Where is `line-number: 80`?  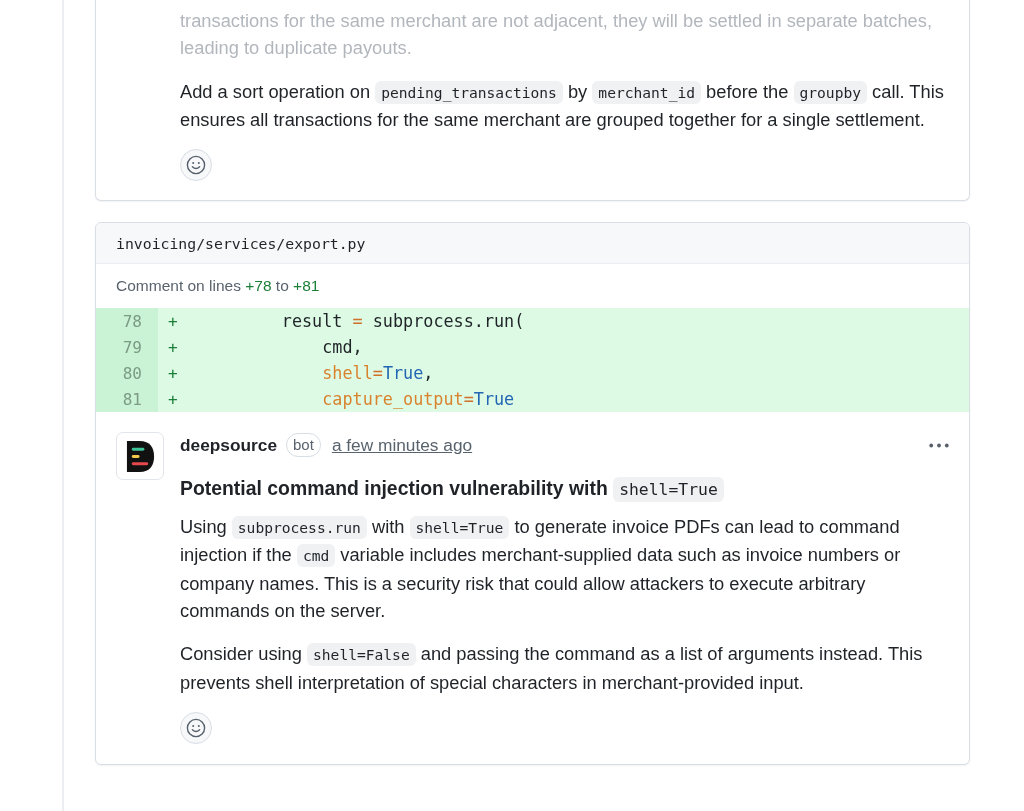 line-number: 80 is located at coordinates (127, 373).